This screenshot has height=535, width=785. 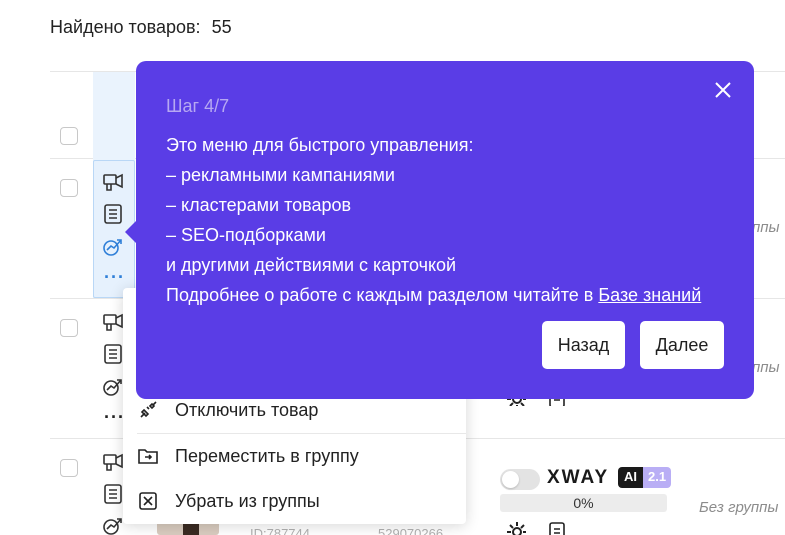 I want to click on move-folder-icon, so click(x=148, y=456).